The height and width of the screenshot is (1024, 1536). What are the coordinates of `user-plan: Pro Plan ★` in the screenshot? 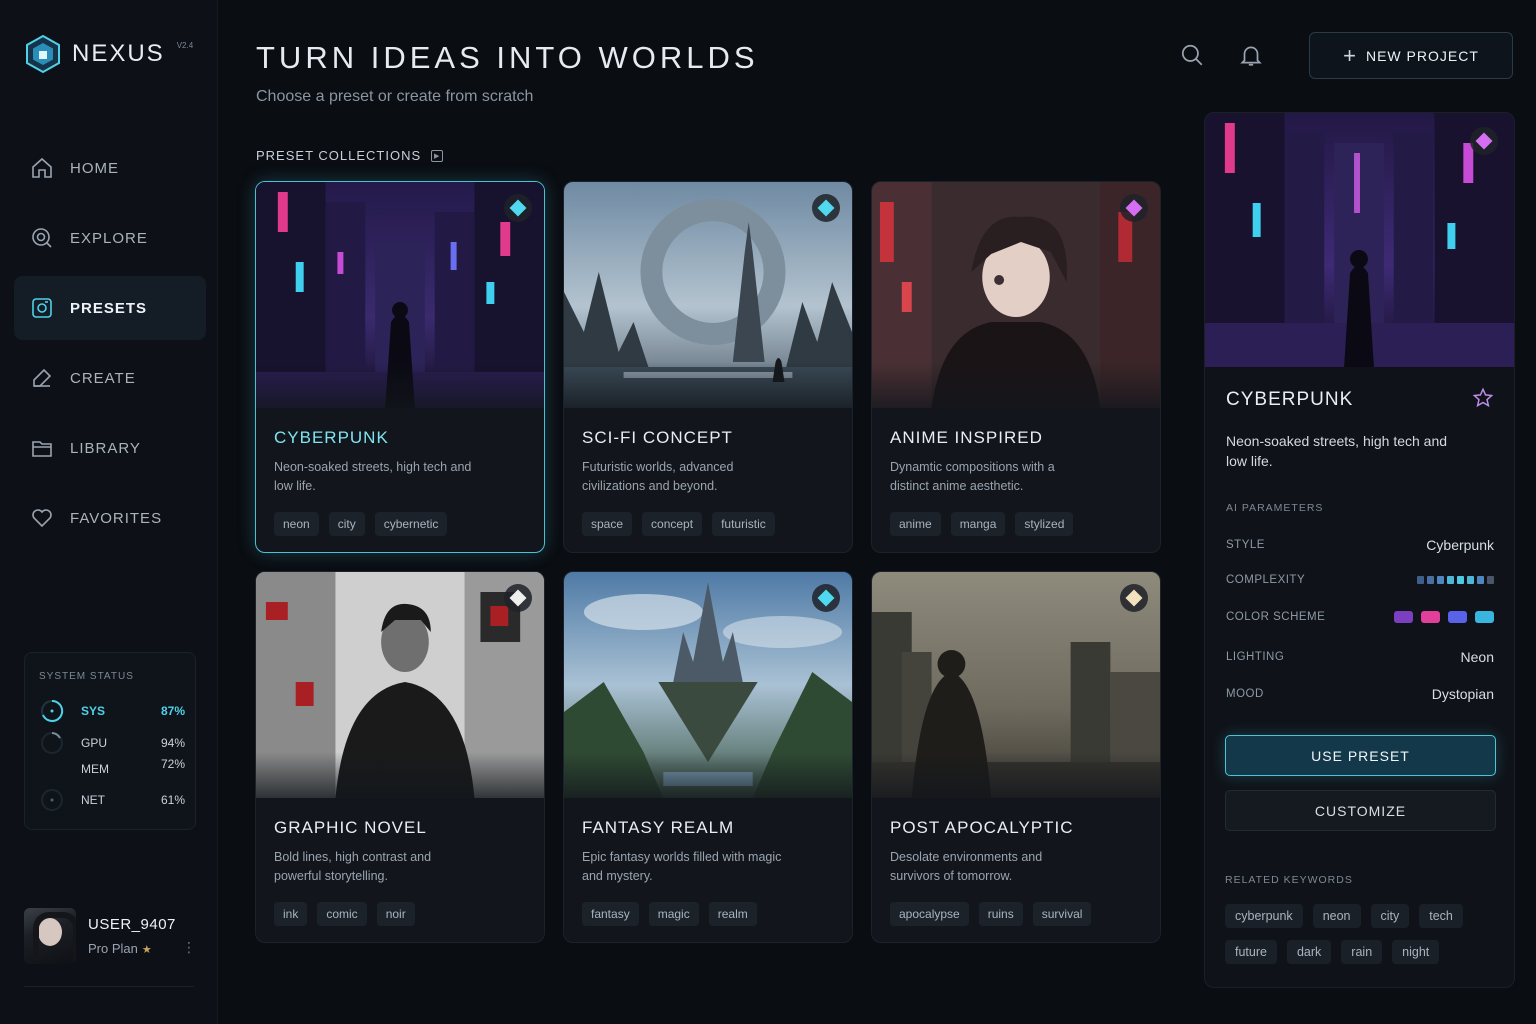 It's located at (135, 948).